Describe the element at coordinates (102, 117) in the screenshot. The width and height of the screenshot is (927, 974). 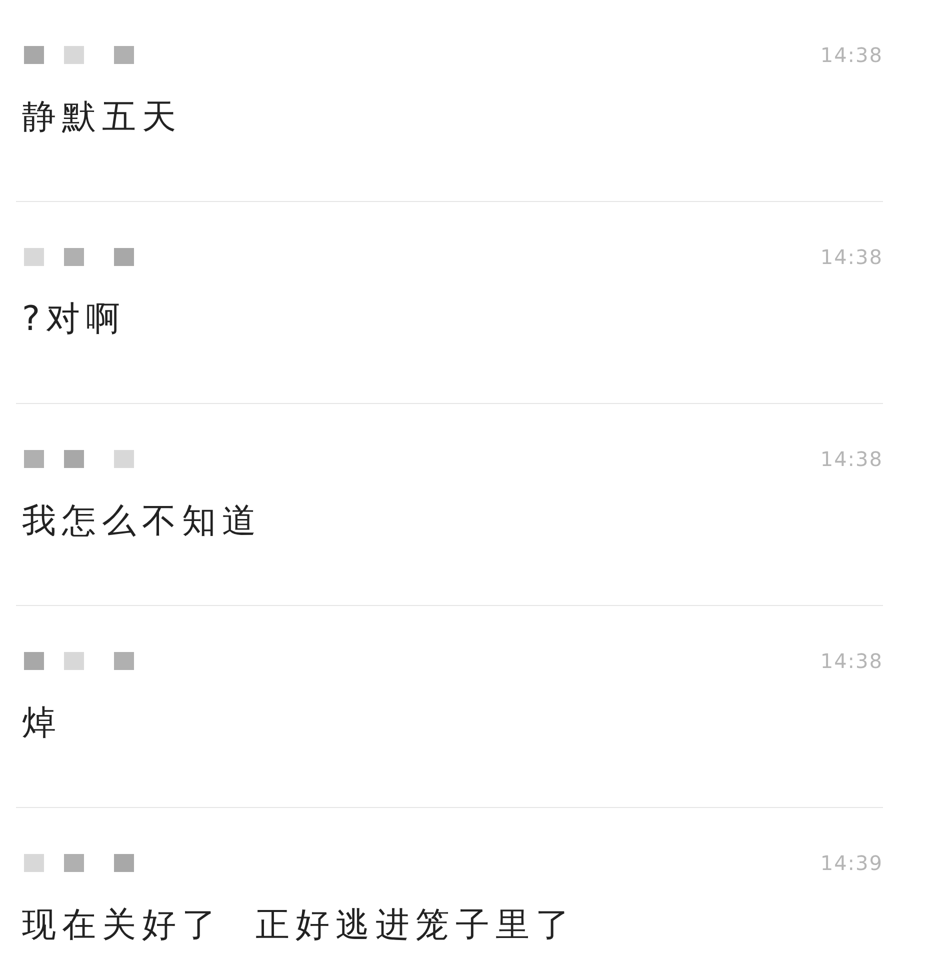
I see `message-text: 静默五天` at that location.